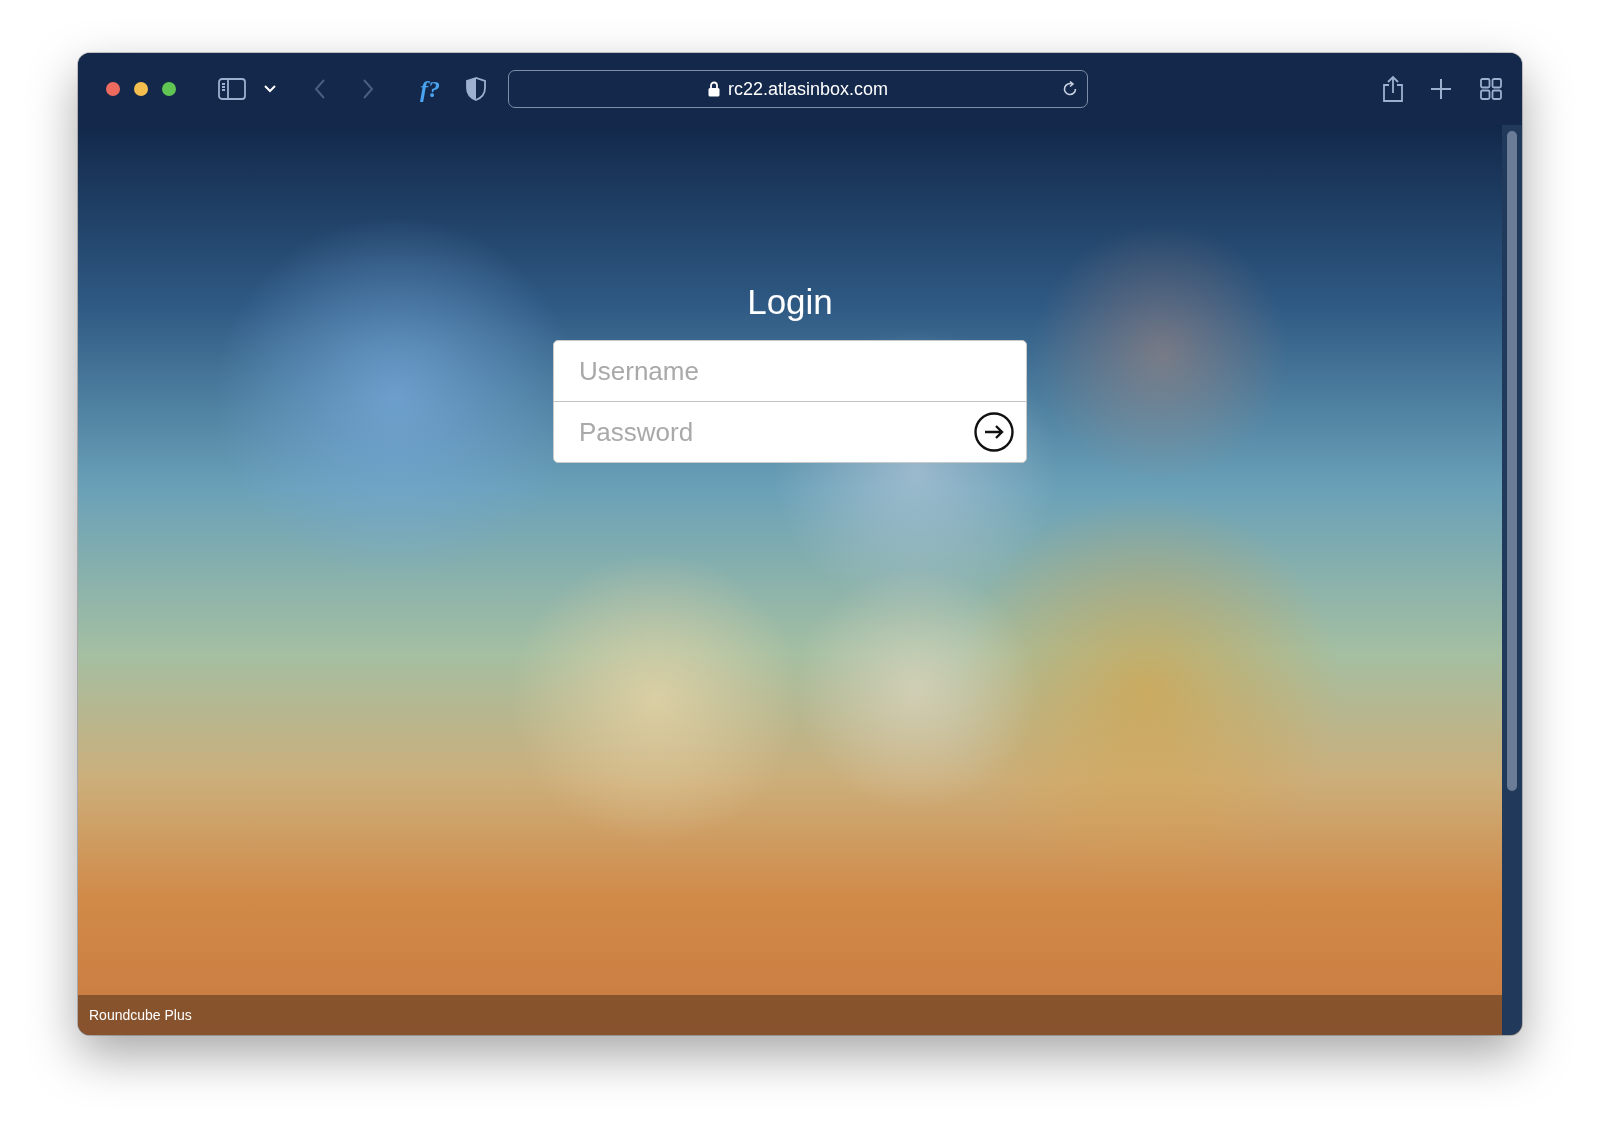  I want to click on scrollbar-thumb, so click(1512, 461).